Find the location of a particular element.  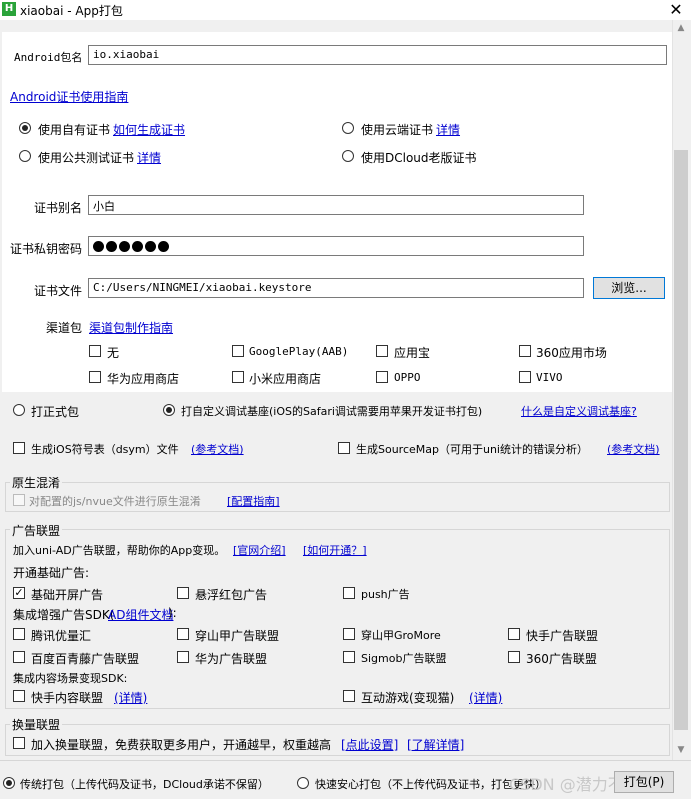

cert-alias-input: 小白 is located at coordinates (336, 205).